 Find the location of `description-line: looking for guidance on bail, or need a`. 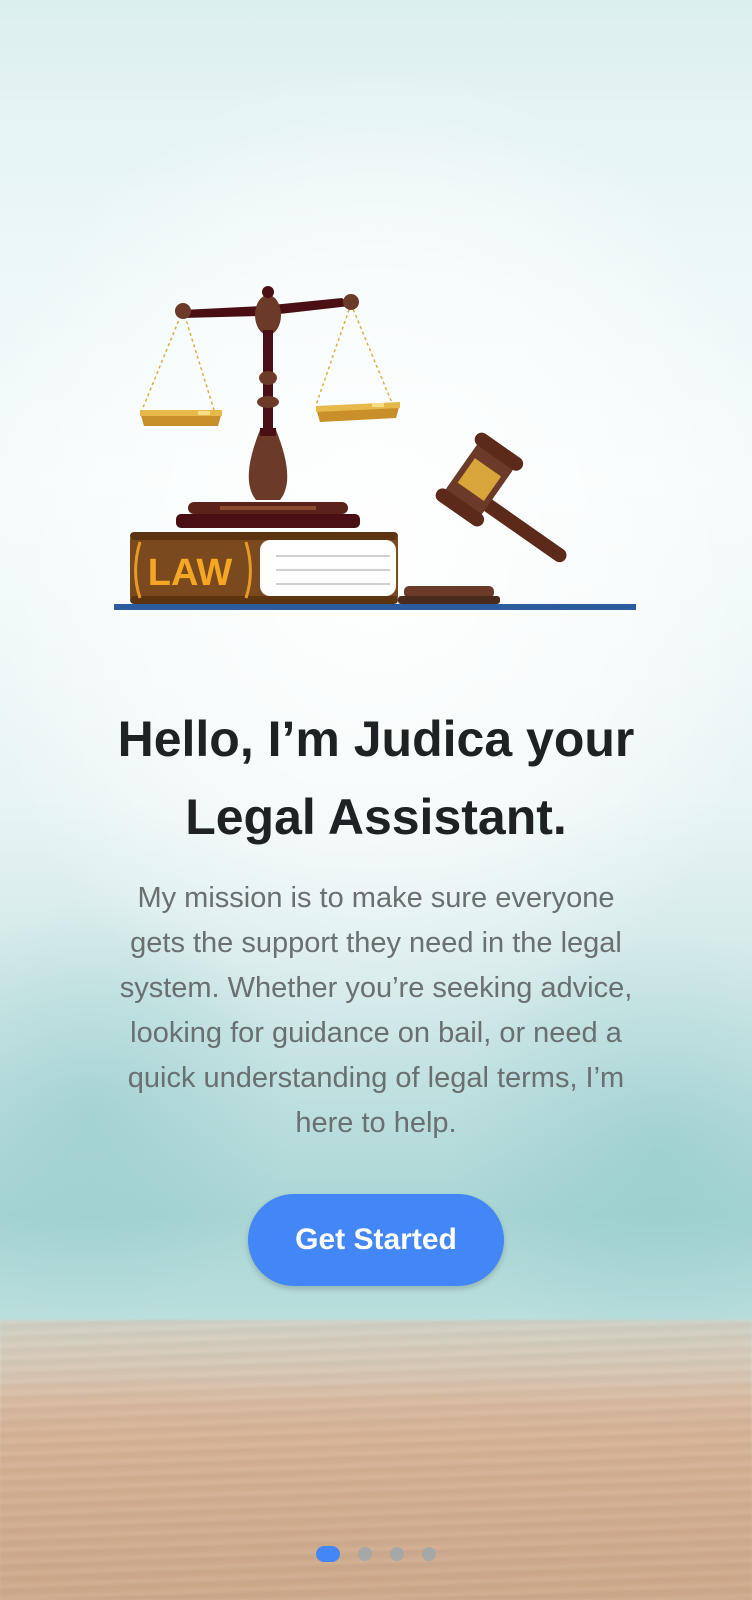

description-line: looking for guidance on bail, or need a is located at coordinates (376, 1033).